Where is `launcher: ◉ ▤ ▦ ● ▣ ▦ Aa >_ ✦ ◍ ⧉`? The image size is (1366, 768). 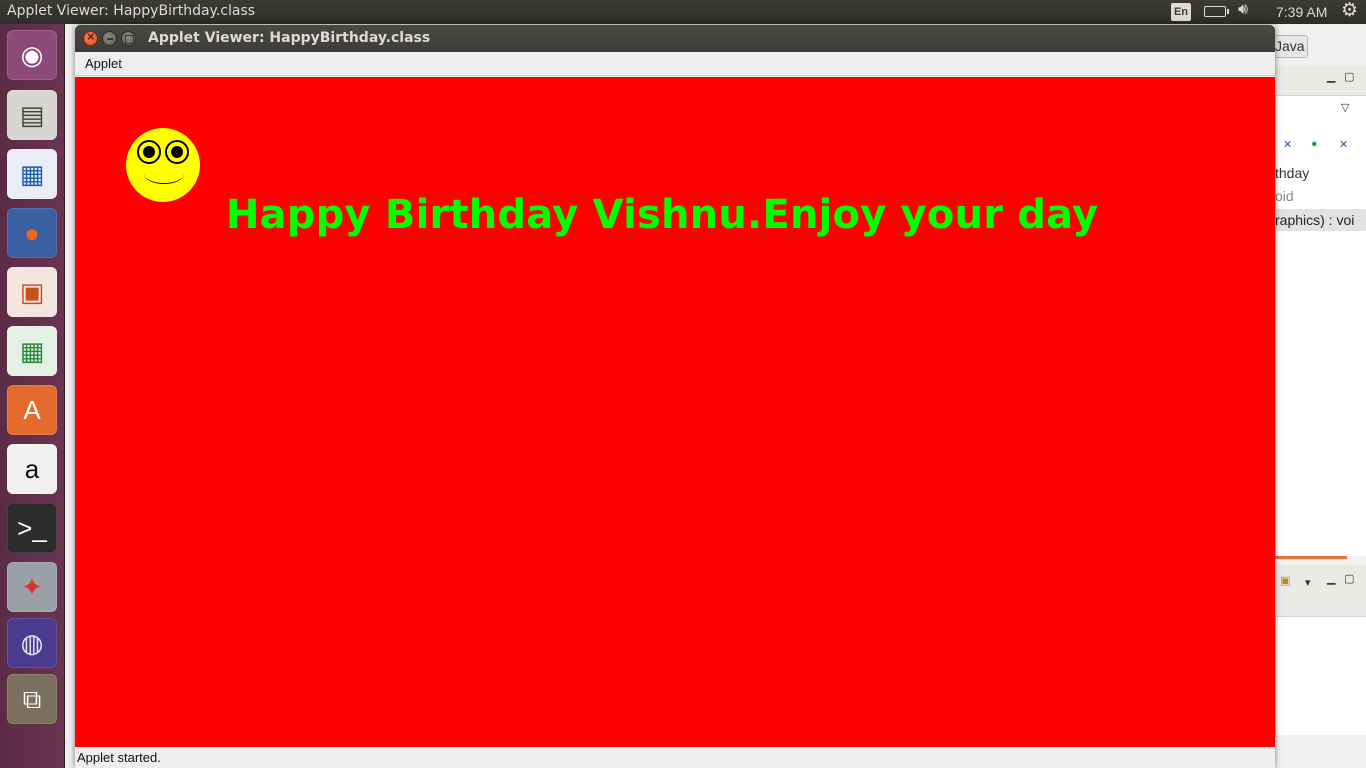 launcher: ◉ ▤ ▦ ● ▣ ▦ Aa >_ ✦ ◍ ⧉ is located at coordinates (32, 396).